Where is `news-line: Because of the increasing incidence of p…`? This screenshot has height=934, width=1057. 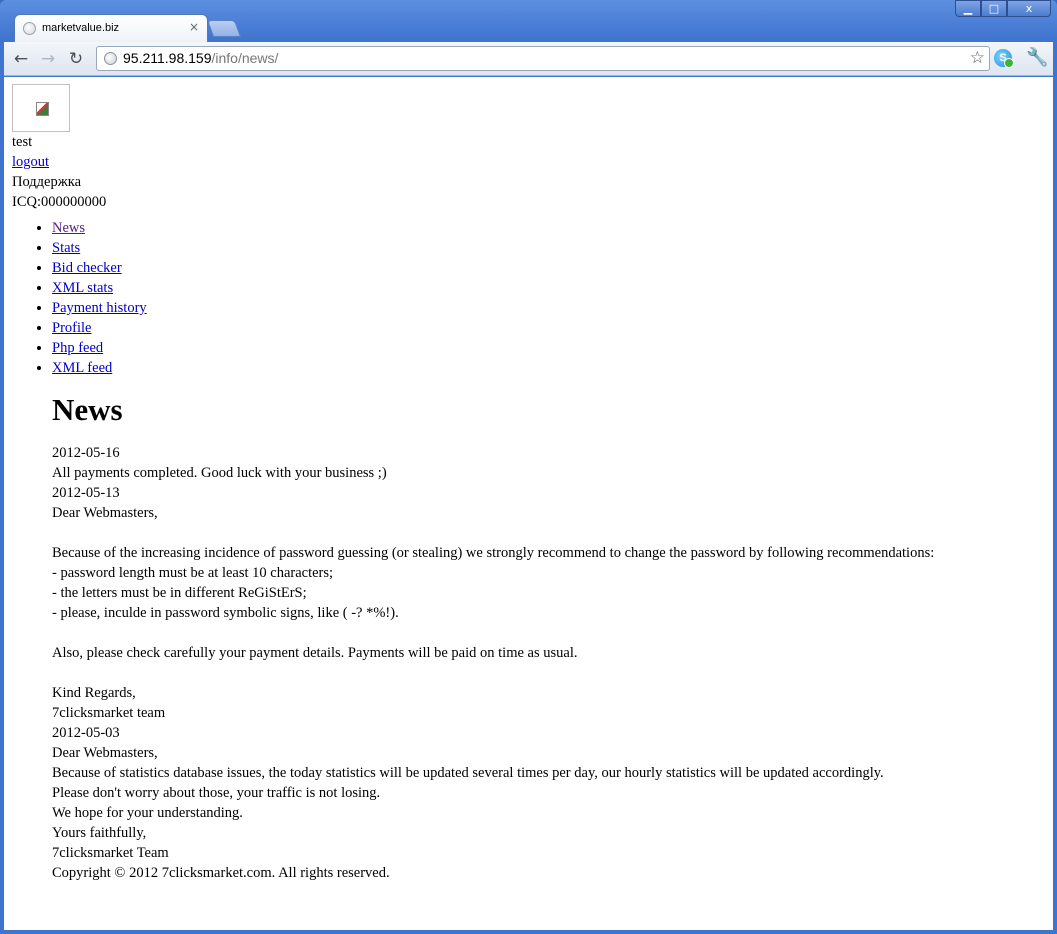 news-line: Because of the increasing incidence of p… is located at coordinates (493, 553).